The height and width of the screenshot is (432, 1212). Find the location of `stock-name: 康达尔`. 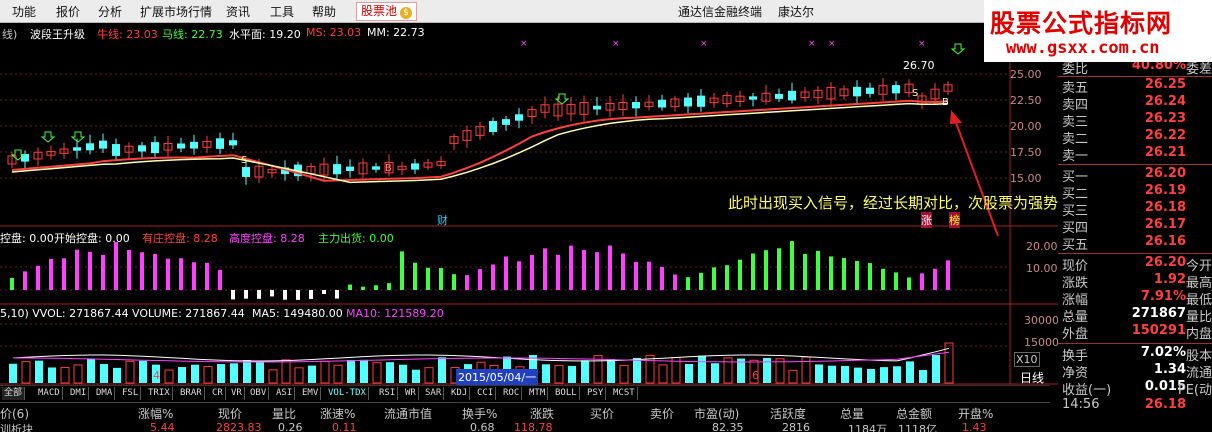

stock-name: 康达尔 is located at coordinates (796, 12).